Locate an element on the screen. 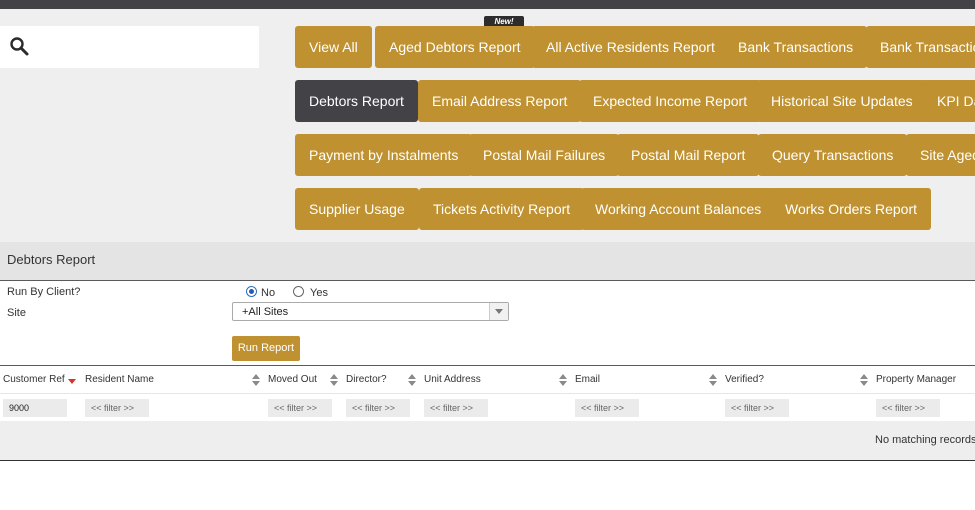 This screenshot has height=510, width=975. column-header-director: Director? is located at coordinates (366, 379).